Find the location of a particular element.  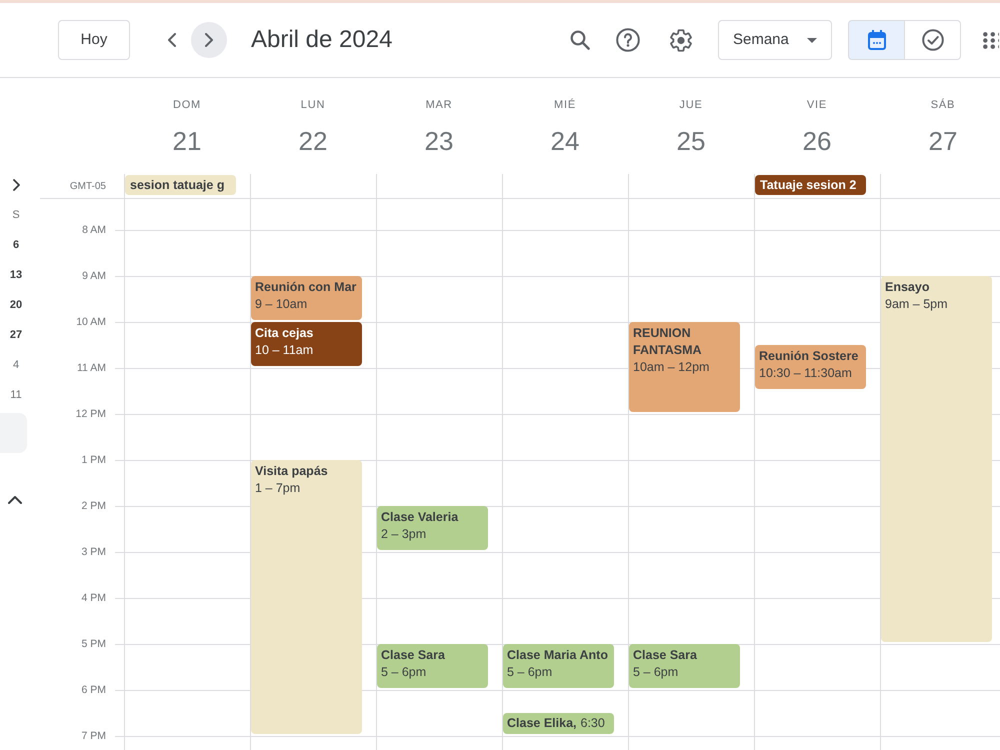

hour-label: 12 PM is located at coordinates (91, 414).